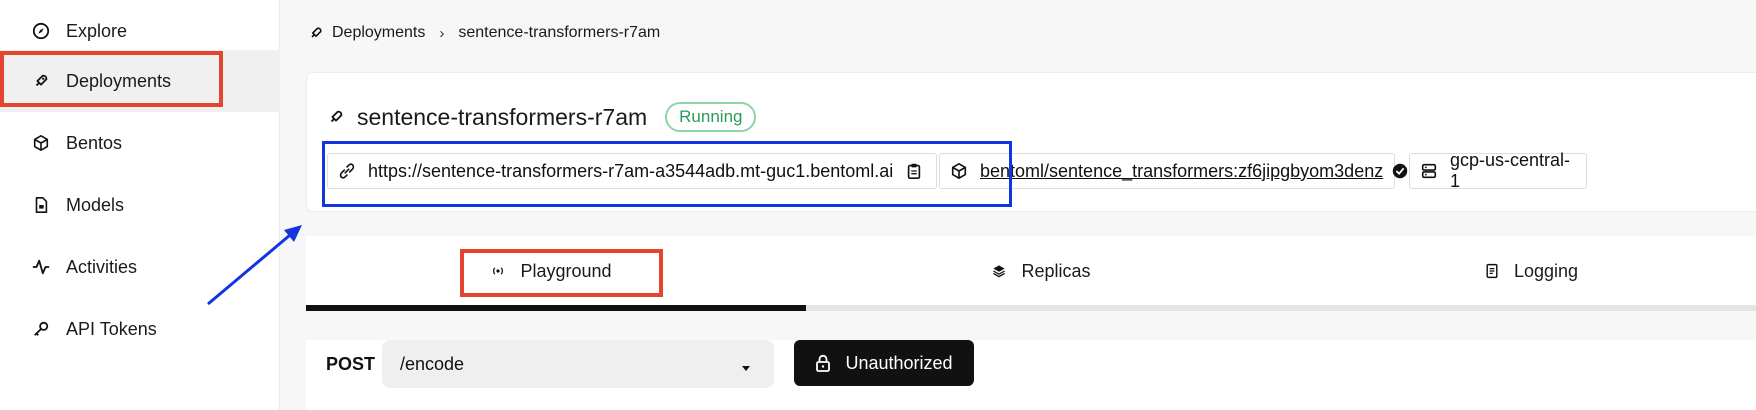 Image resolution: width=1756 pixels, height=410 pixels. I want to click on link-icon, so click(347, 171).